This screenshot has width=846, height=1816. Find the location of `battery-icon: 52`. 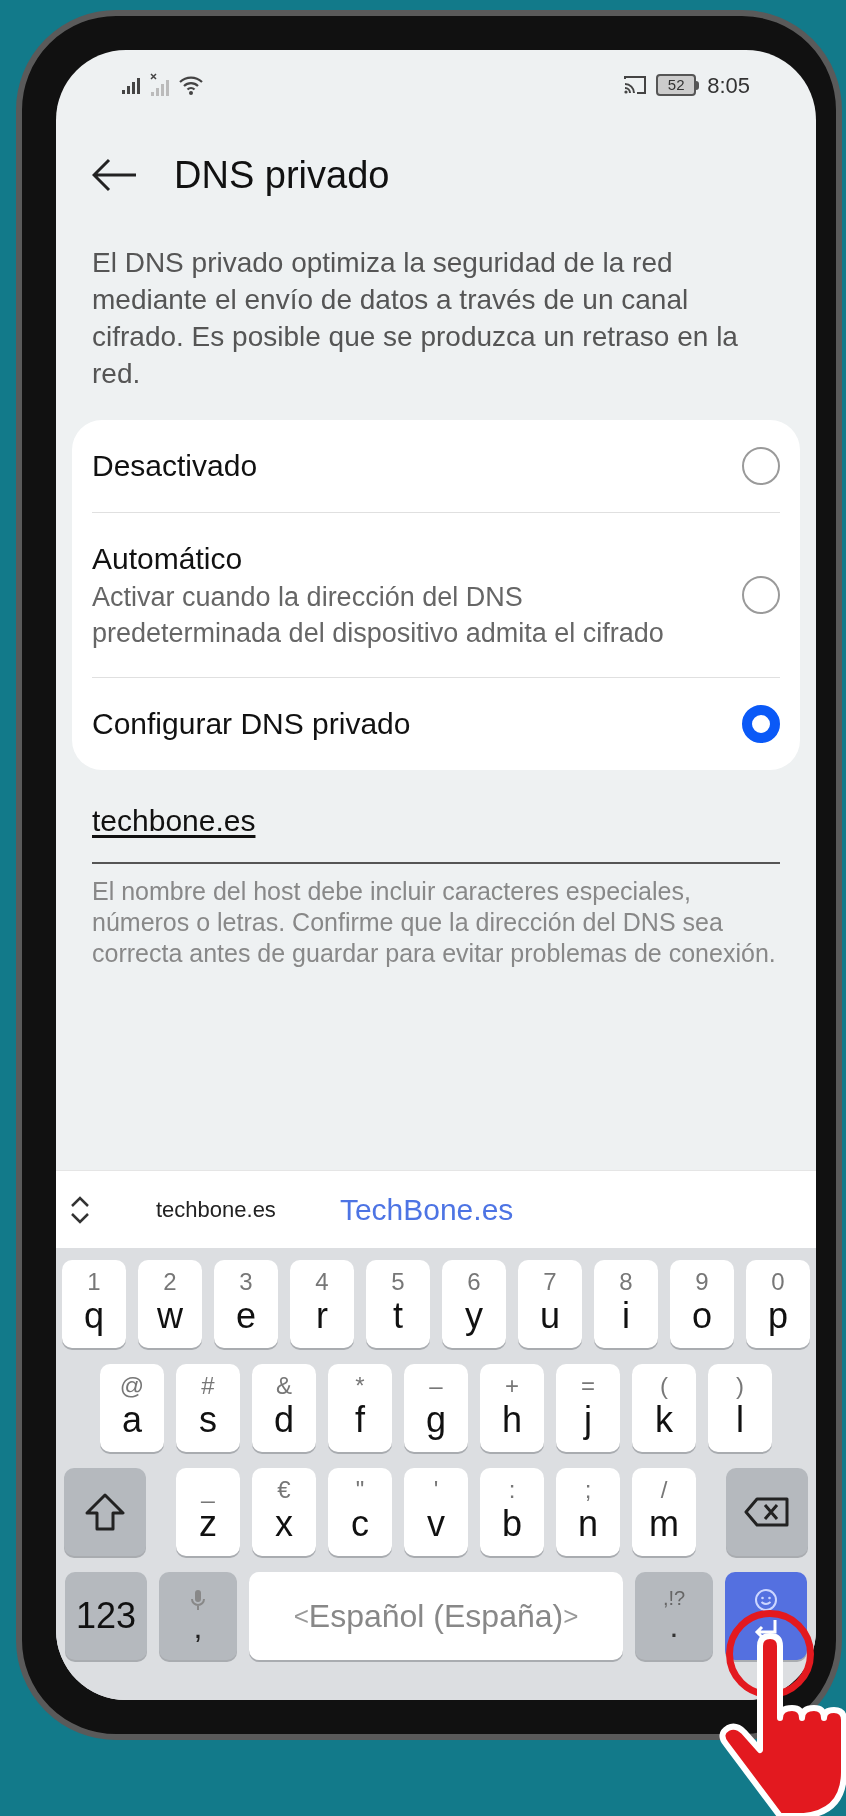

battery-icon: 52 is located at coordinates (678, 85).